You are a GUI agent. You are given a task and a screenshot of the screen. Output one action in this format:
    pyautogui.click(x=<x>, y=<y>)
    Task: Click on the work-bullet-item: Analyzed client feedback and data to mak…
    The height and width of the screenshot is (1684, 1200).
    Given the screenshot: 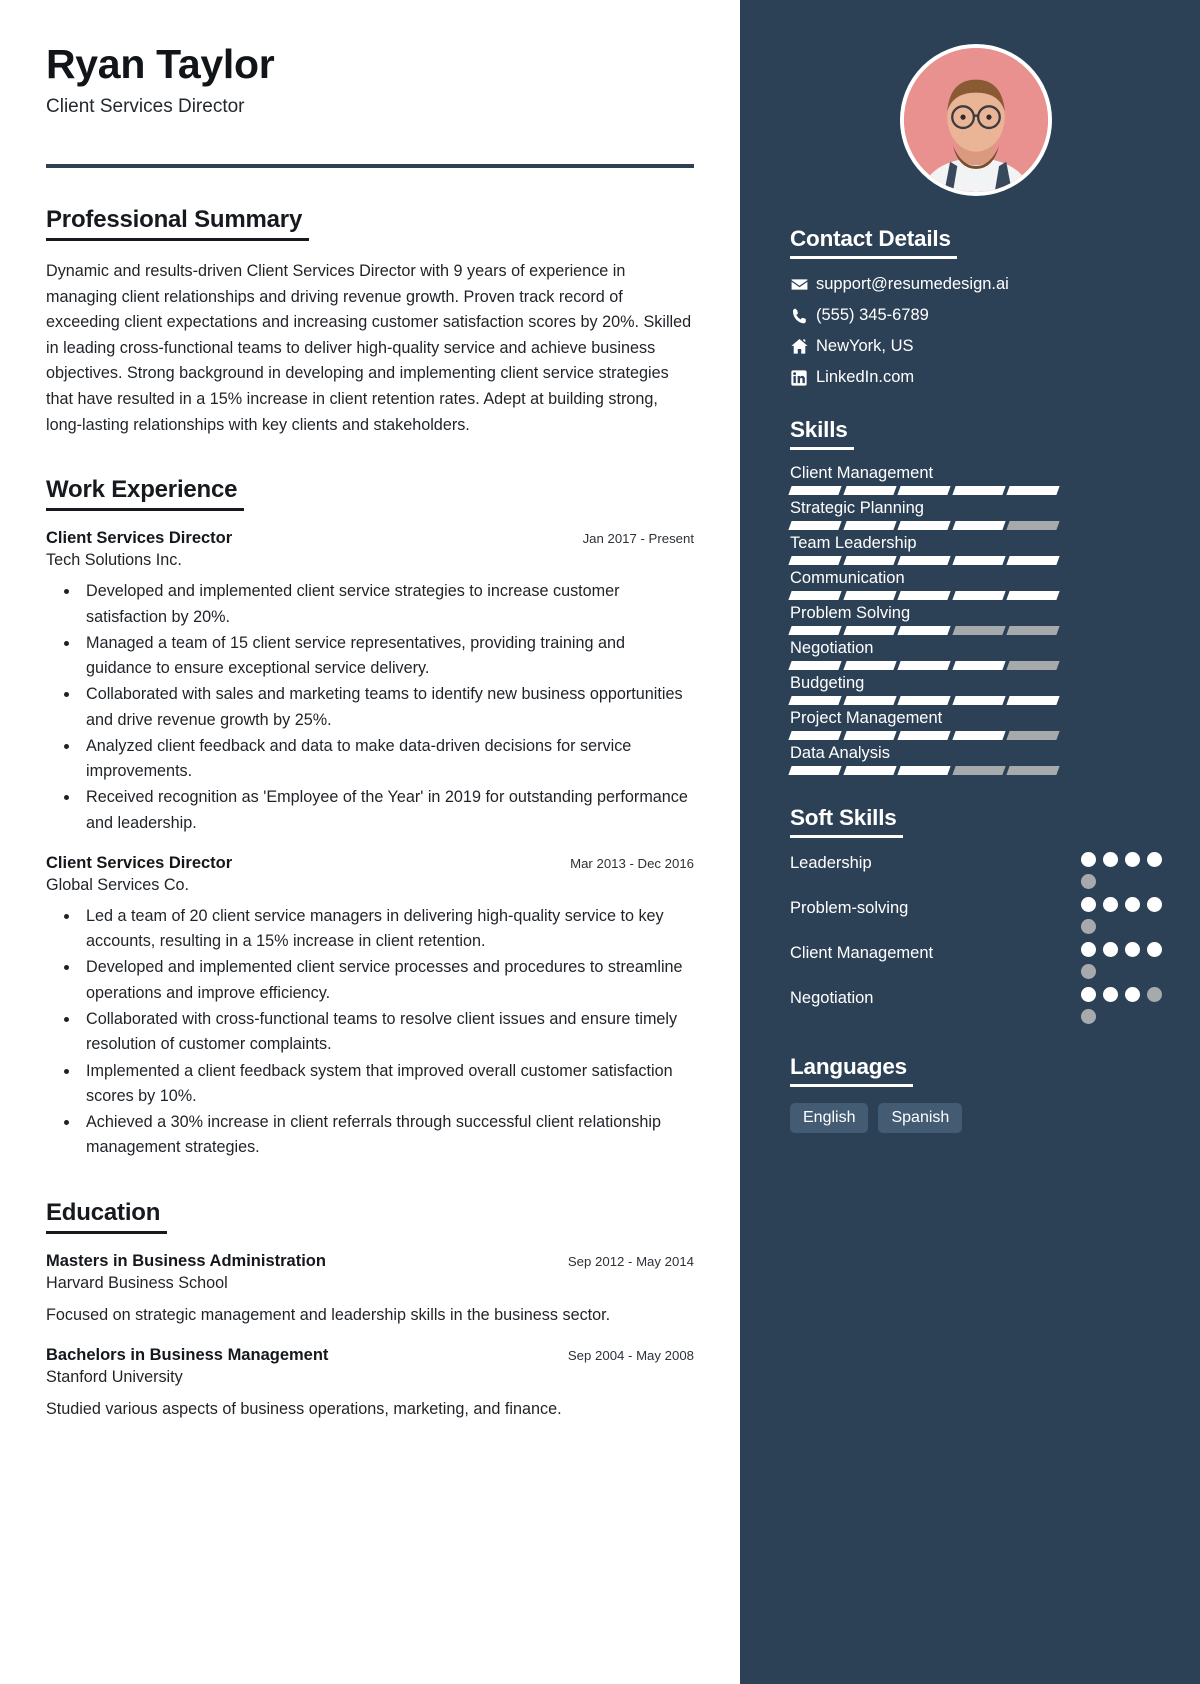 What is the action you would take?
    pyautogui.click(x=387, y=759)
    